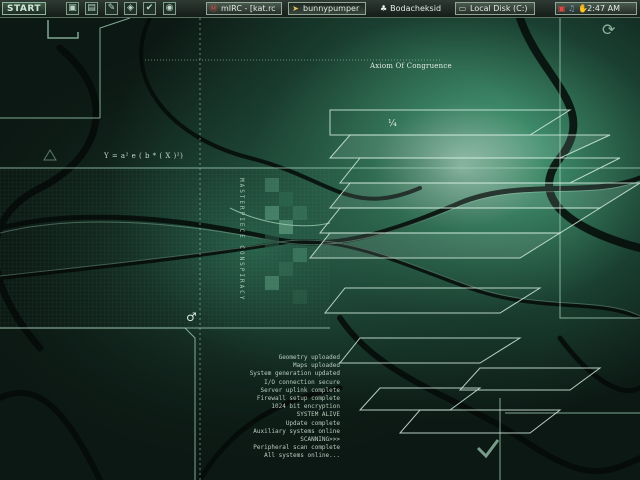  I want to click on taskbar-window-mirc: ⓂmIRC - [kat.rc, so click(244, 8).